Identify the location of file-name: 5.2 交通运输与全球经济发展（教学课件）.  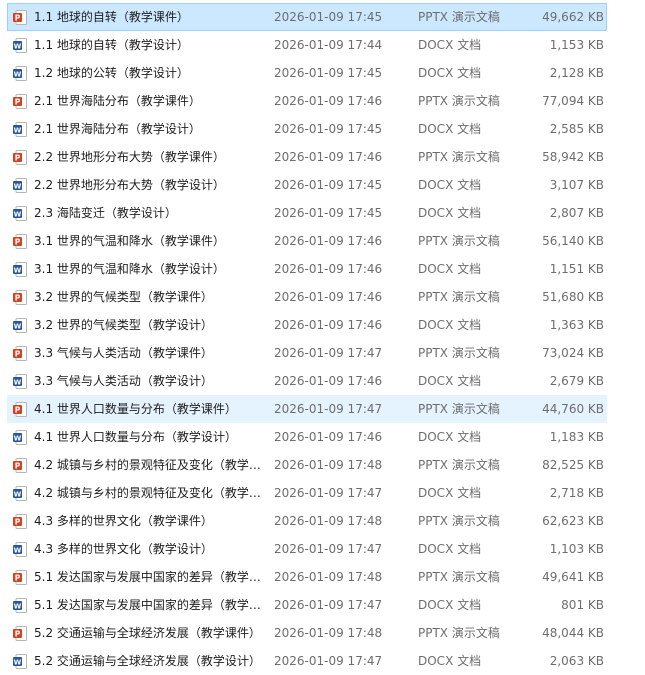
(153, 633).